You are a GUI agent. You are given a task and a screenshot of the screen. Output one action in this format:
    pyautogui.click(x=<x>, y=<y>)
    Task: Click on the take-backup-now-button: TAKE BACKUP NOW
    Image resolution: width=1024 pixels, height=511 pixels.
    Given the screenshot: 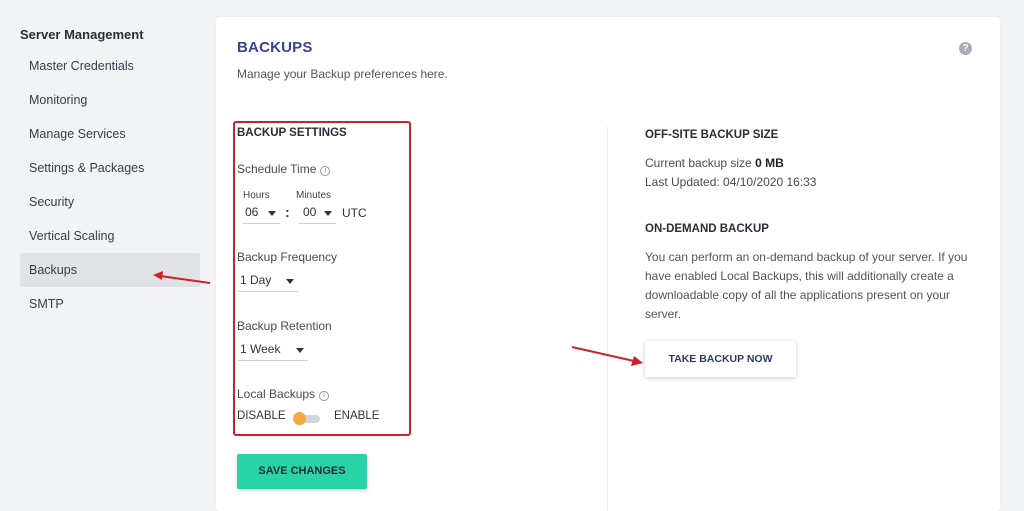 What is the action you would take?
    pyautogui.click(x=720, y=359)
    